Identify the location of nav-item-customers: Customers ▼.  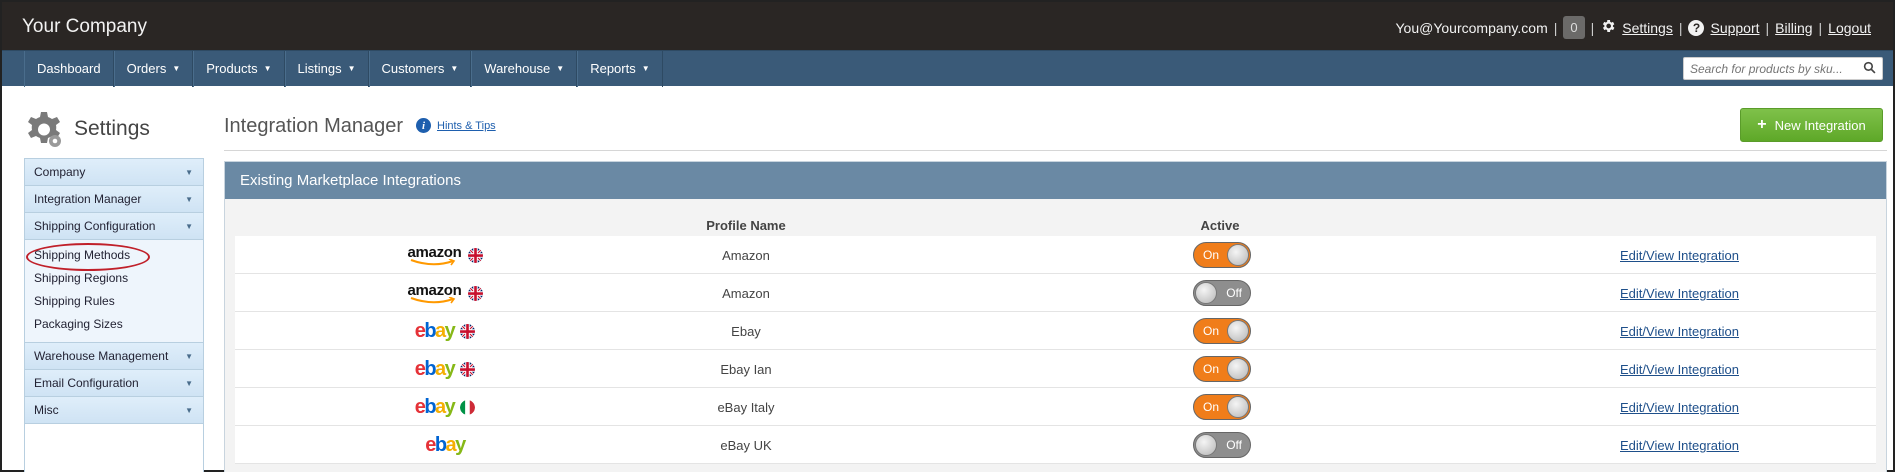
(420, 69).